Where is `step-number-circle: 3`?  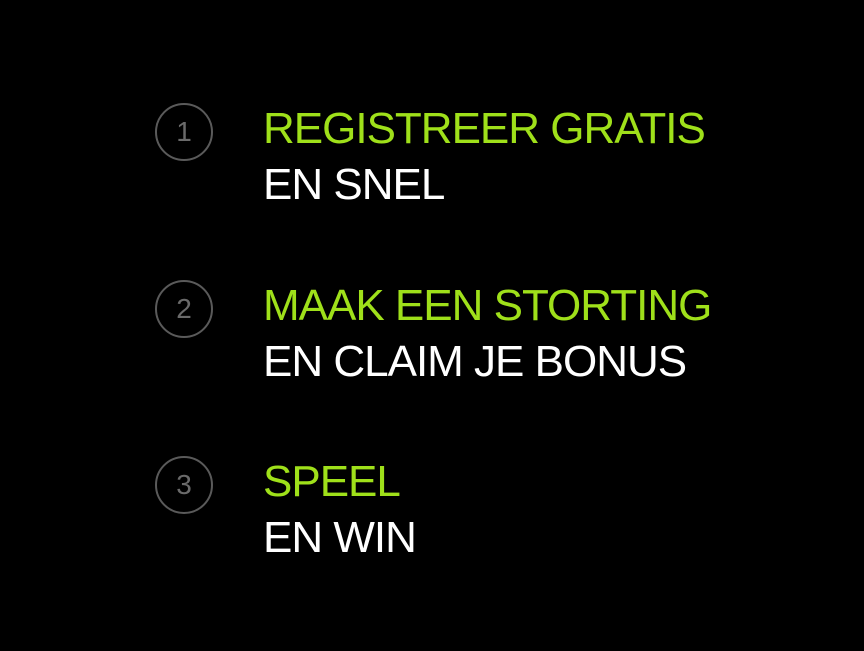
step-number-circle: 3 is located at coordinates (184, 485).